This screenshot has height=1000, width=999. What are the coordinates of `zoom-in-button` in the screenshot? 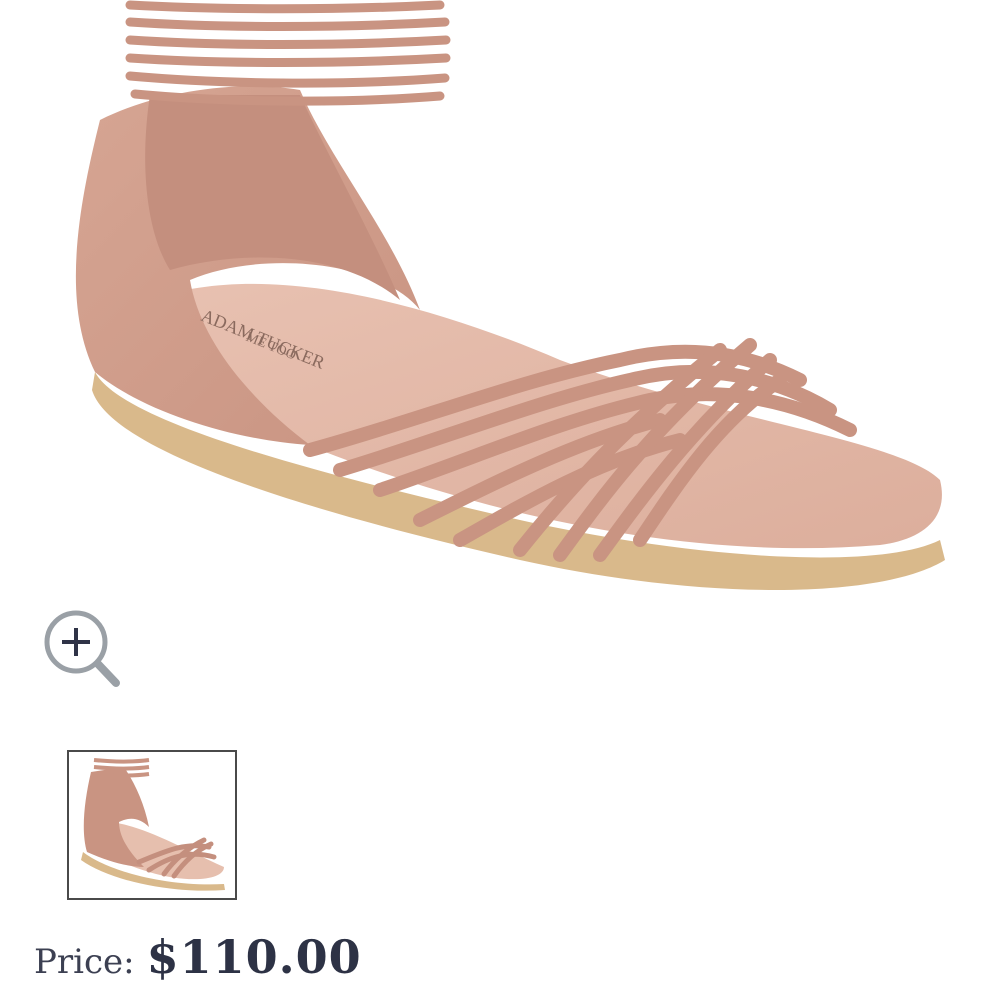 It's located at (80, 647).